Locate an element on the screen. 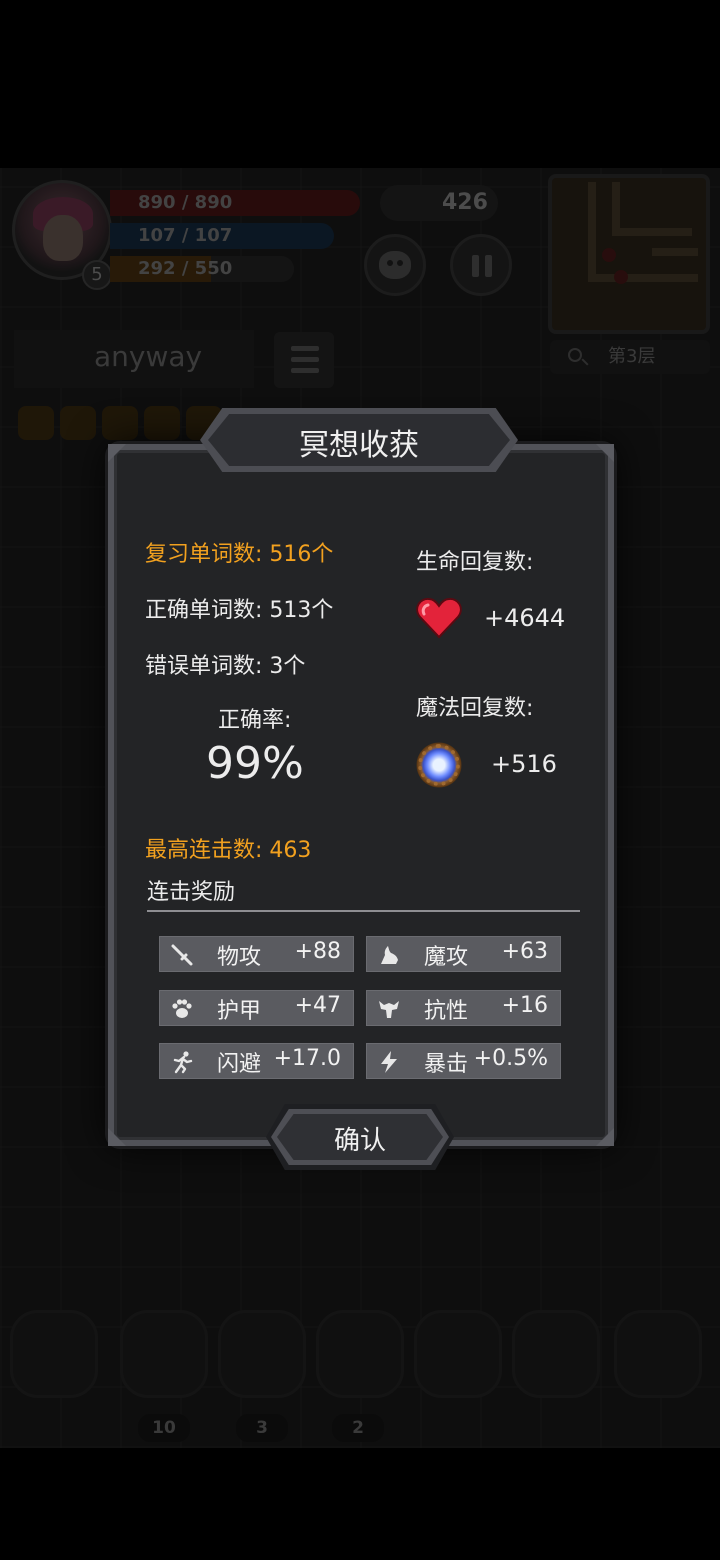 Image resolution: width=720 pixels, height=1560 pixels. stat-value: +47 is located at coordinates (317, 1005).